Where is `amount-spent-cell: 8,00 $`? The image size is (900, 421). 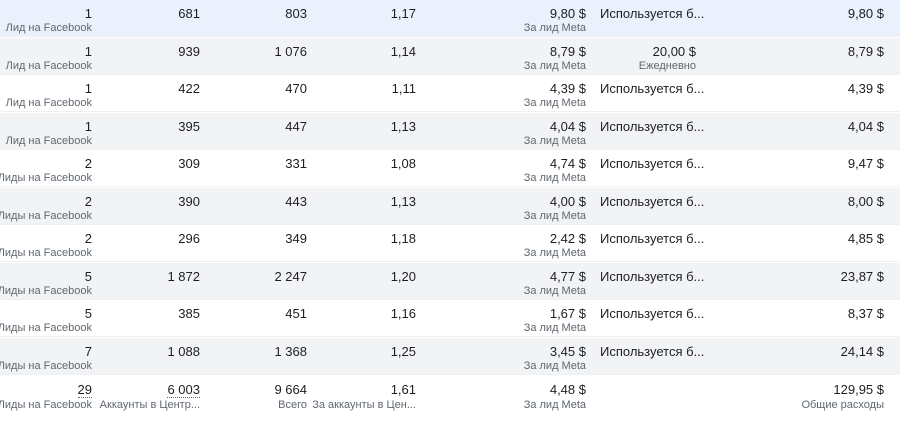
amount-spent-cell: 8,00 $ is located at coordinates (802, 206).